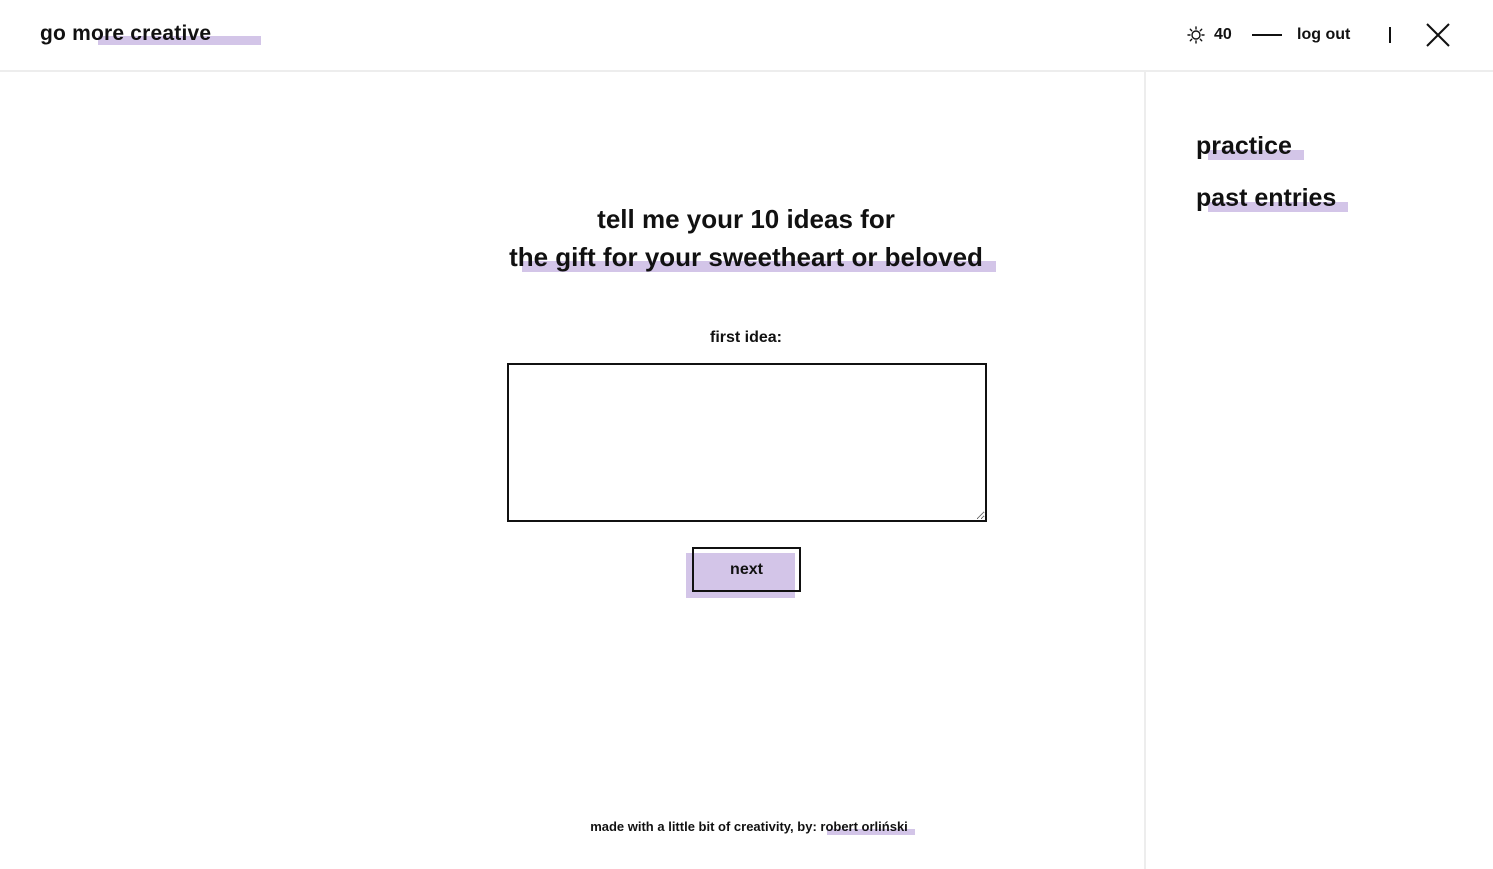 The width and height of the screenshot is (1493, 869). What do you see at coordinates (747, 442) in the screenshot?
I see `idea-input` at bounding box center [747, 442].